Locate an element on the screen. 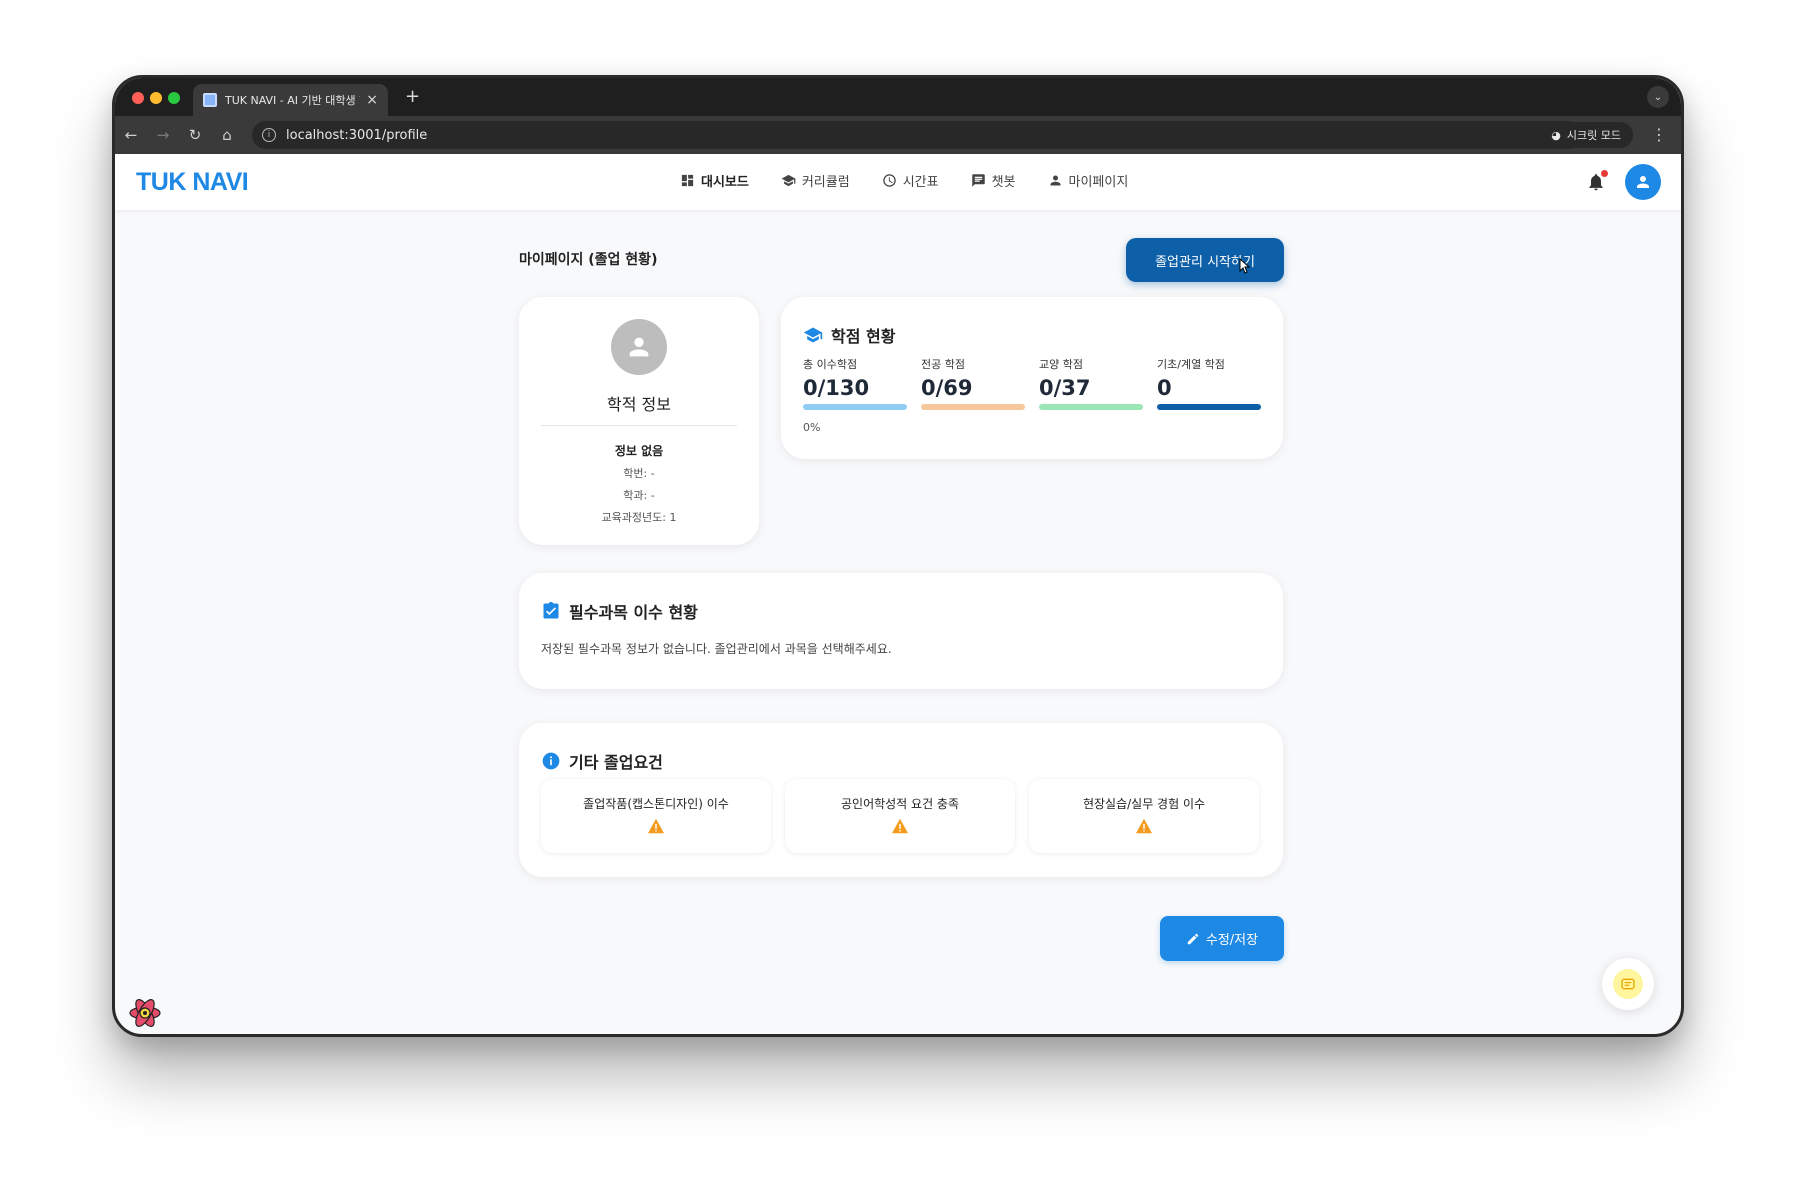 The height and width of the screenshot is (1184, 1796). credit-basic: 기초/계열 학점 0 is located at coordinates (1209, 383).